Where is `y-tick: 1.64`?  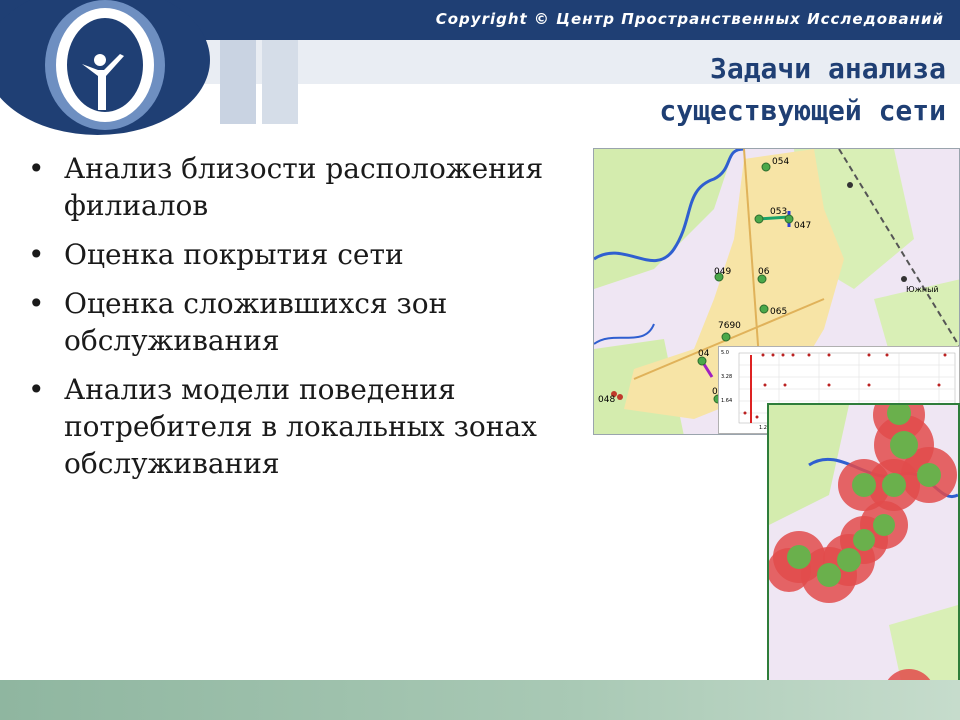
y-tick: 1.64 is located at coordinates (727, 401).